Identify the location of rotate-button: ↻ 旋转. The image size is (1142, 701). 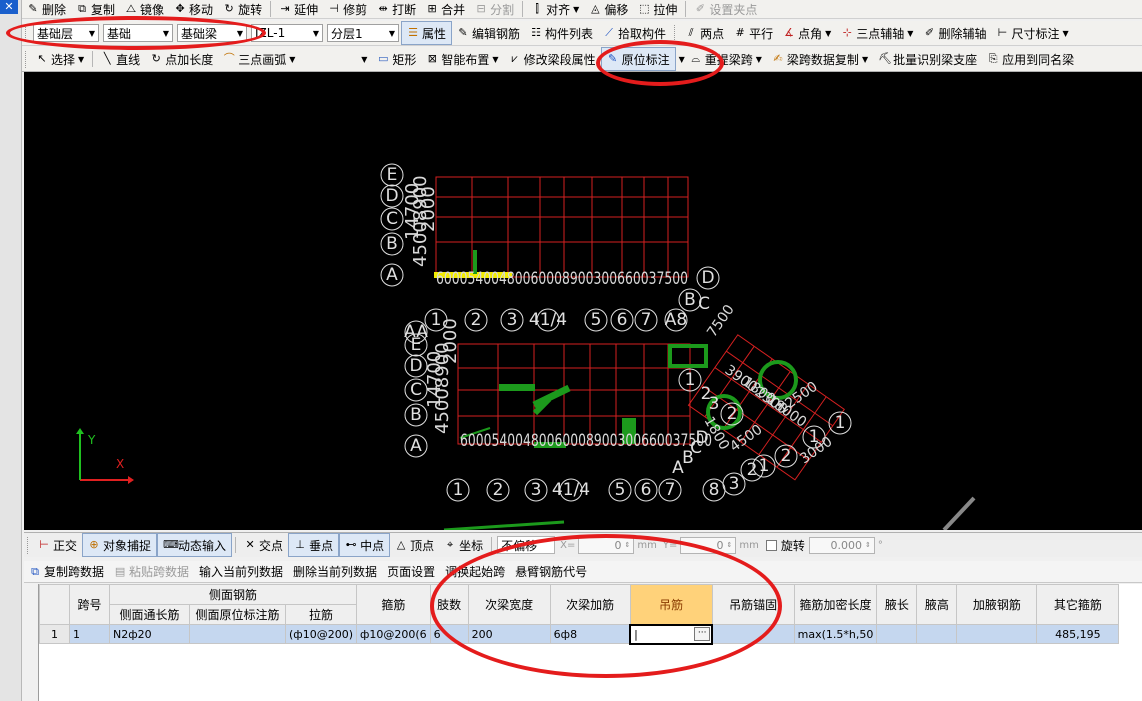
(242, 9).